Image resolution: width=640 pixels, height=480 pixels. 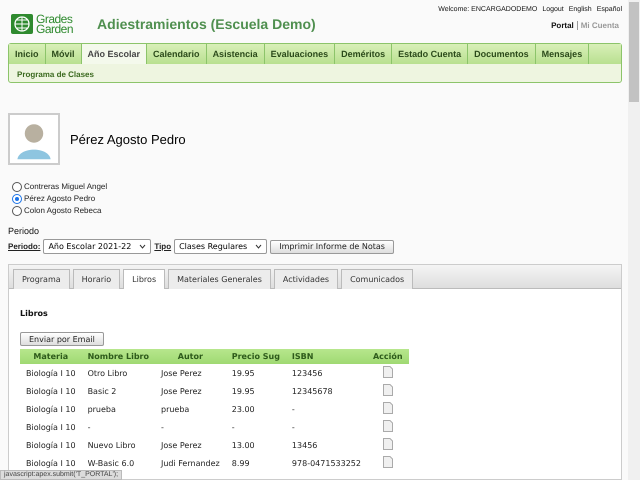 What do you see at coordinates (326, 464) in the screenshot?
I see `table-cell-text: 978-0471533252` at bounding box center [326, 464].